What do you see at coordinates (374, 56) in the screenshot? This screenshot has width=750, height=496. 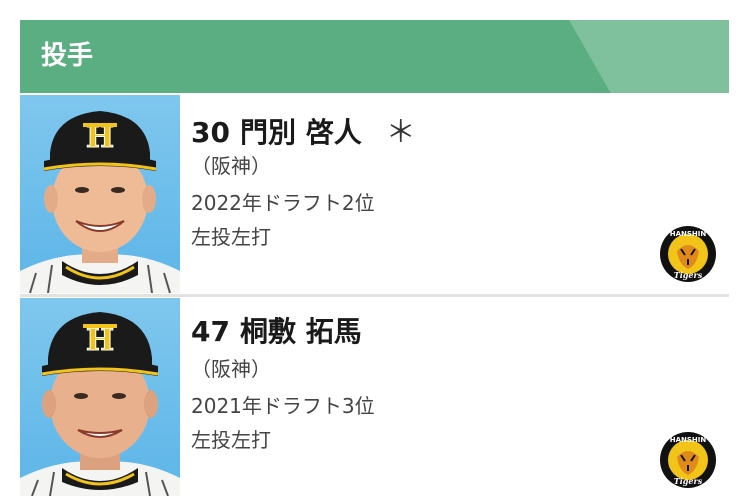 I see `section-header: 投手` at bounding box center [374, 56].